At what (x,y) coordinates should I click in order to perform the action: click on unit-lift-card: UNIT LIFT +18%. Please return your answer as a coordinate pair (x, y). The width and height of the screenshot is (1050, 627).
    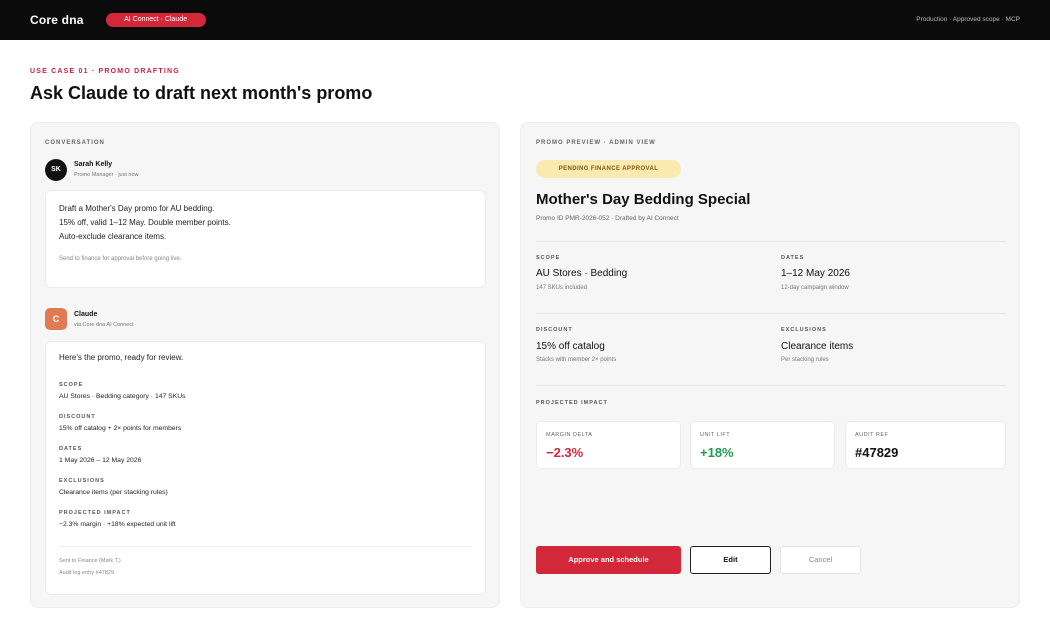
    Looking at the image, I should click on (762, 445).